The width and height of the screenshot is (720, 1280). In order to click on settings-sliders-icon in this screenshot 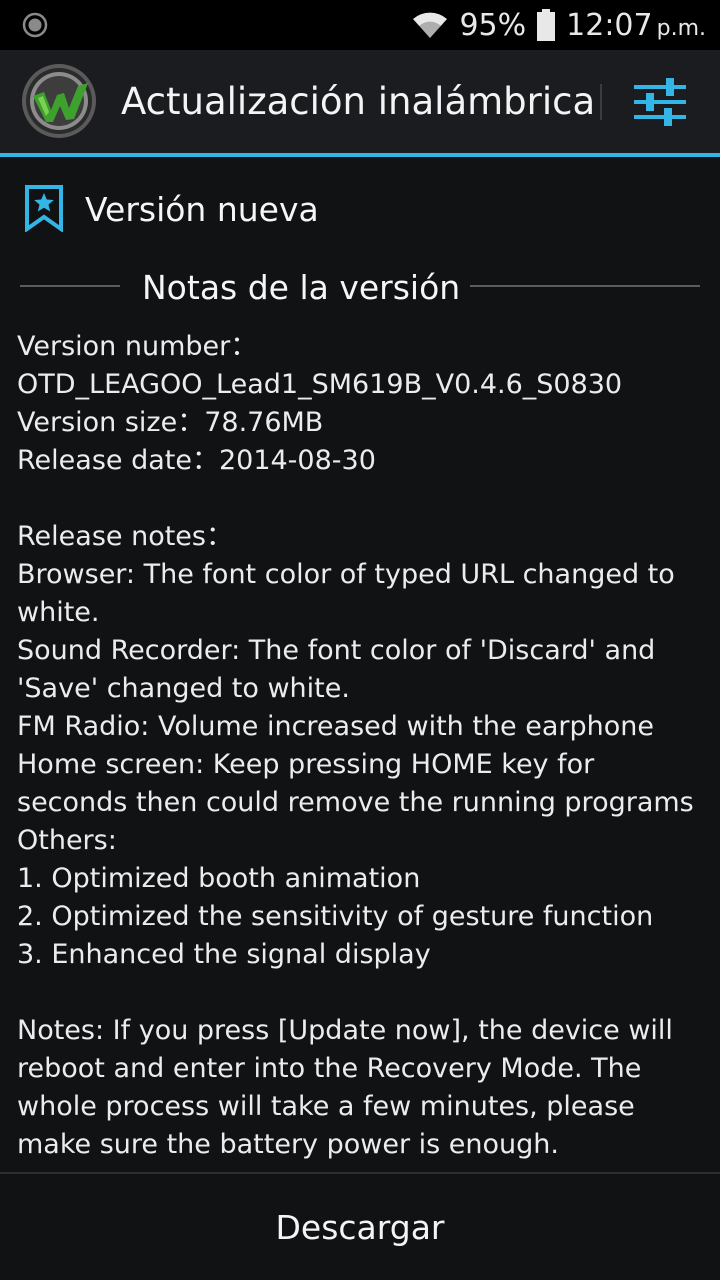, I will do `click(660, 102)`.